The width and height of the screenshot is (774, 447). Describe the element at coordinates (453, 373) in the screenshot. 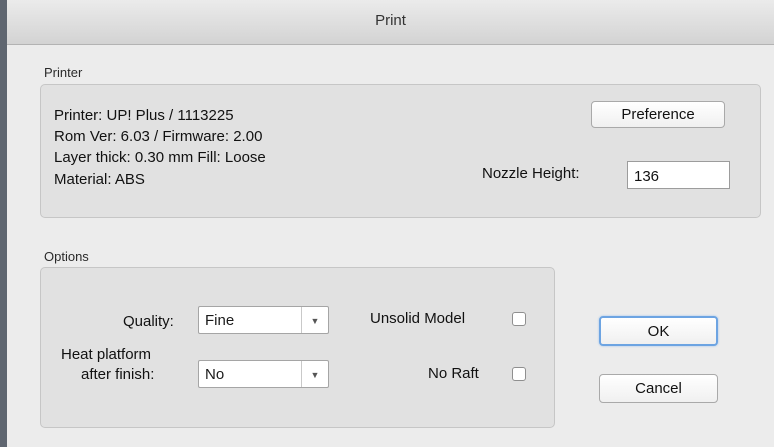

I see `no-raft-label: No Raft` at that location.